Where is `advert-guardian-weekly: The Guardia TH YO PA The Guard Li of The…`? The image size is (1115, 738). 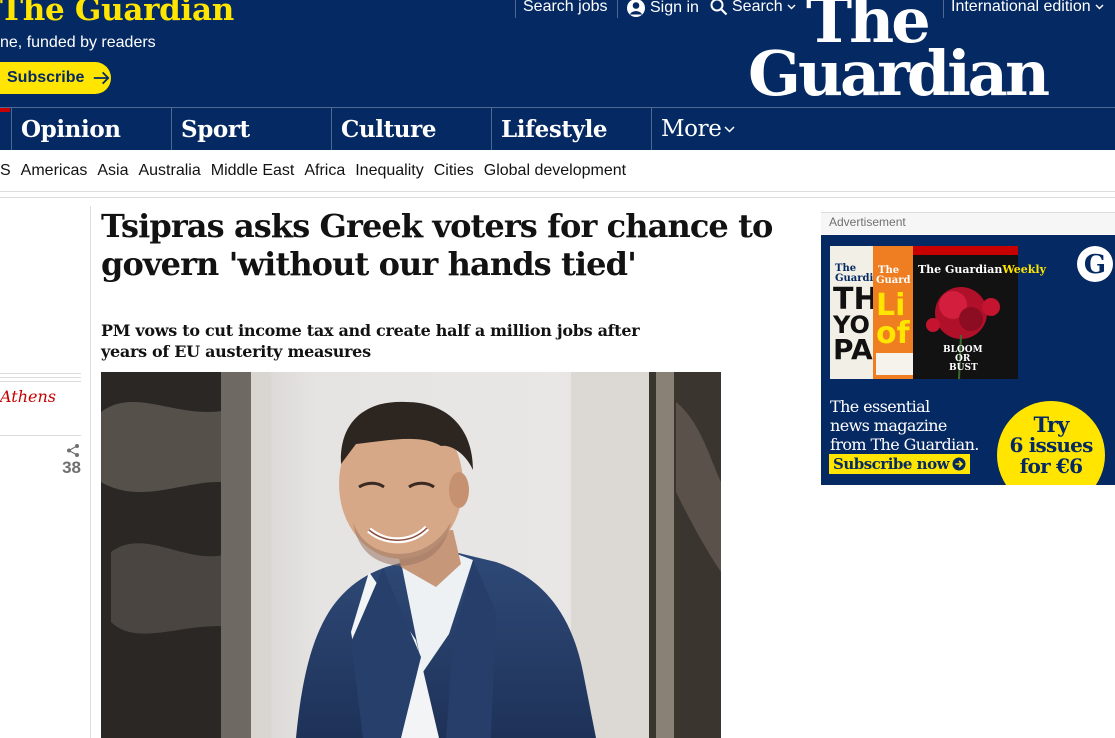 advert-guardian-weekly: The Guardia TH YO PA The Guard Li of The… is located at coordinates (968, 360).